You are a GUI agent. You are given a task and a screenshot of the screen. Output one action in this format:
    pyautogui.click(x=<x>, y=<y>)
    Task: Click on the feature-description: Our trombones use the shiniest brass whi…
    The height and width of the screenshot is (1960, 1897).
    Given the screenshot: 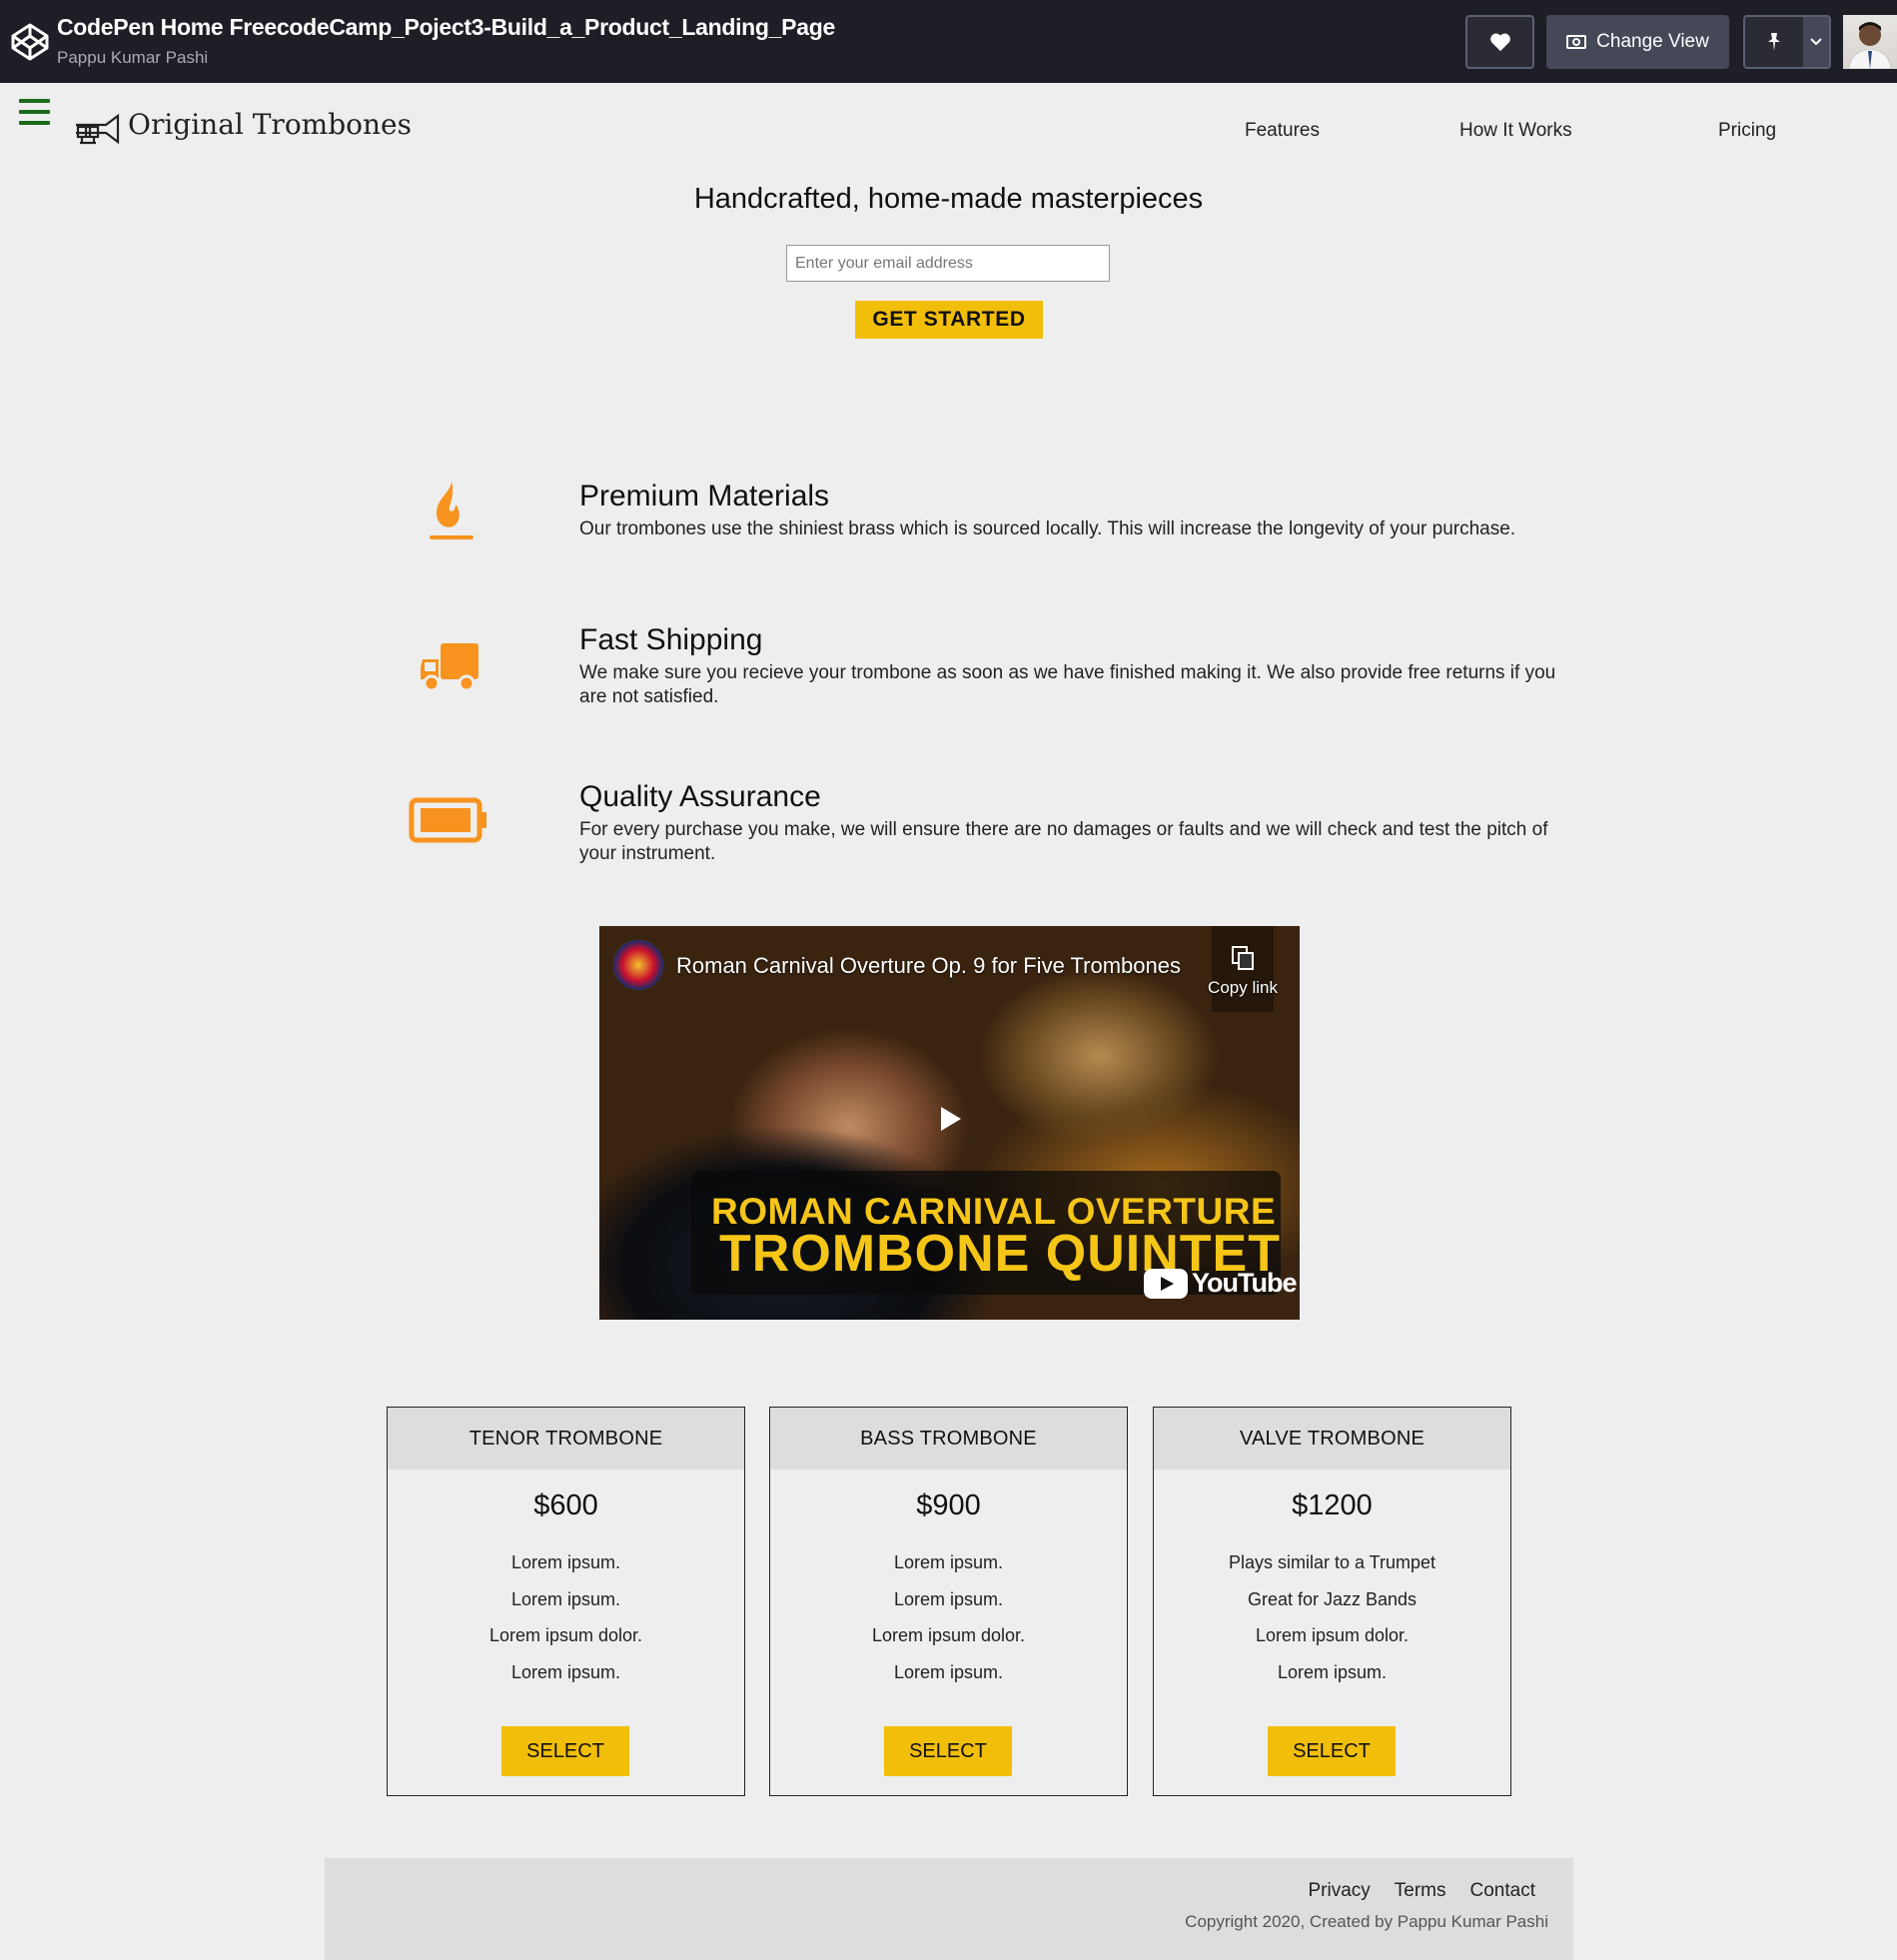 What is the action you would take?
    pyautogui.click(x=1047, y=528)
    